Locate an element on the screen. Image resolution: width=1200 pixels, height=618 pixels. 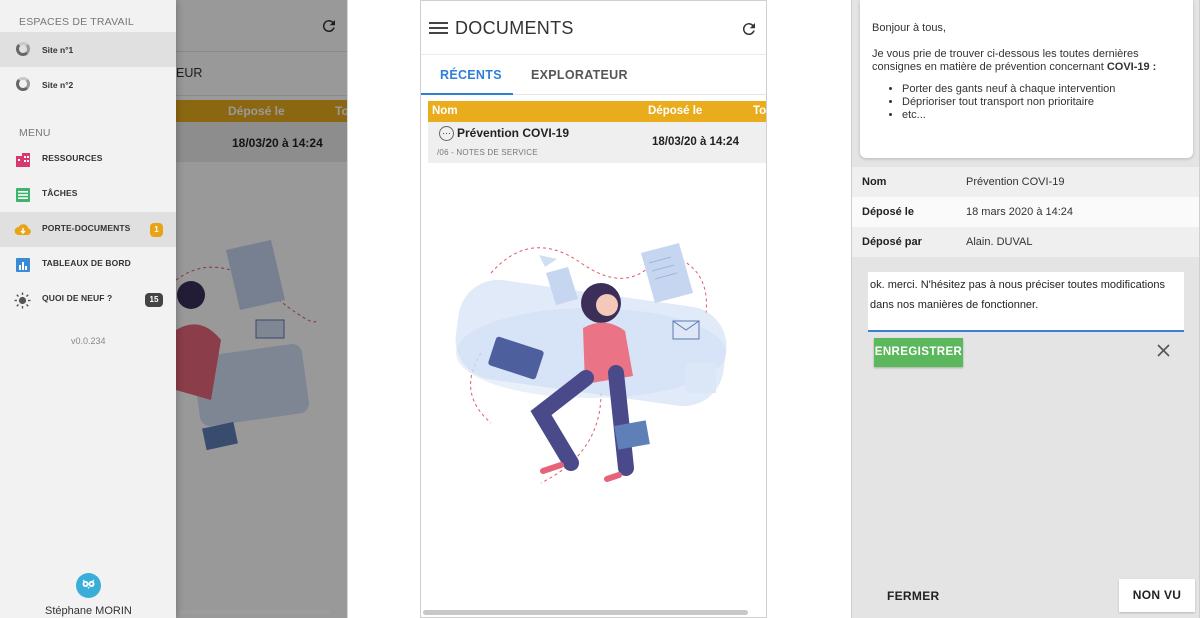
menu-item-ressources: RESSOURCES is located at coordinates (88, 159).